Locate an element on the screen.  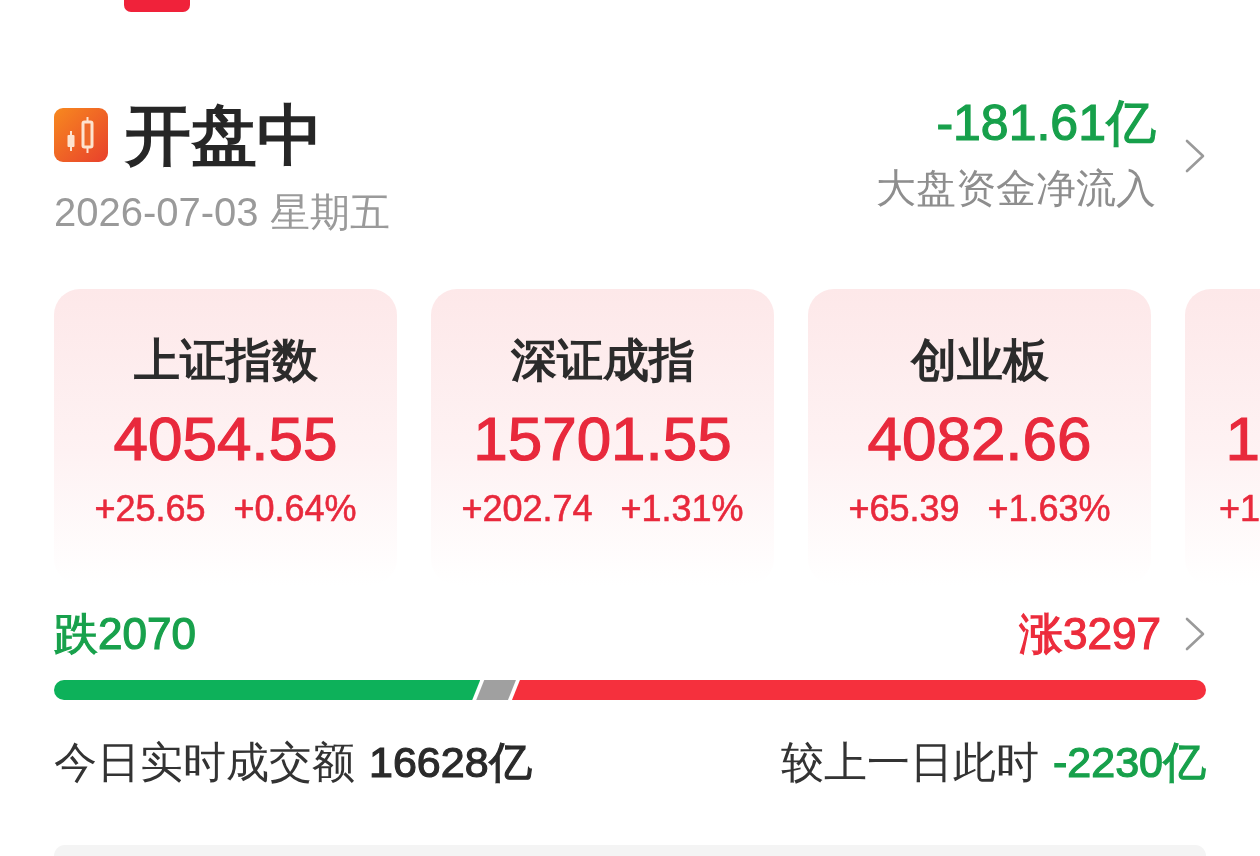
turnover-value: 16628亿 is located at coordinates (450, 762).